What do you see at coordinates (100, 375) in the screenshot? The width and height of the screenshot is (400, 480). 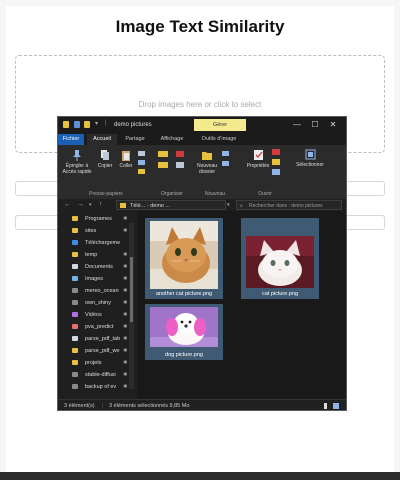 I see `sidebar-item-label: stable-diffusi` at bounding box center [100, 375].